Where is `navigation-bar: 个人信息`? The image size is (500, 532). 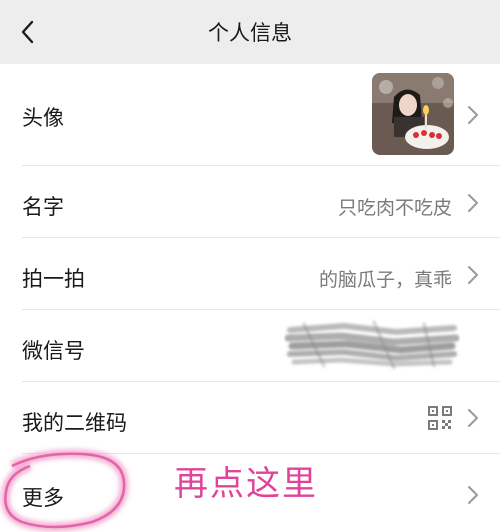
navigation-bar: 个人信息 is located at coordinates (250, 32).